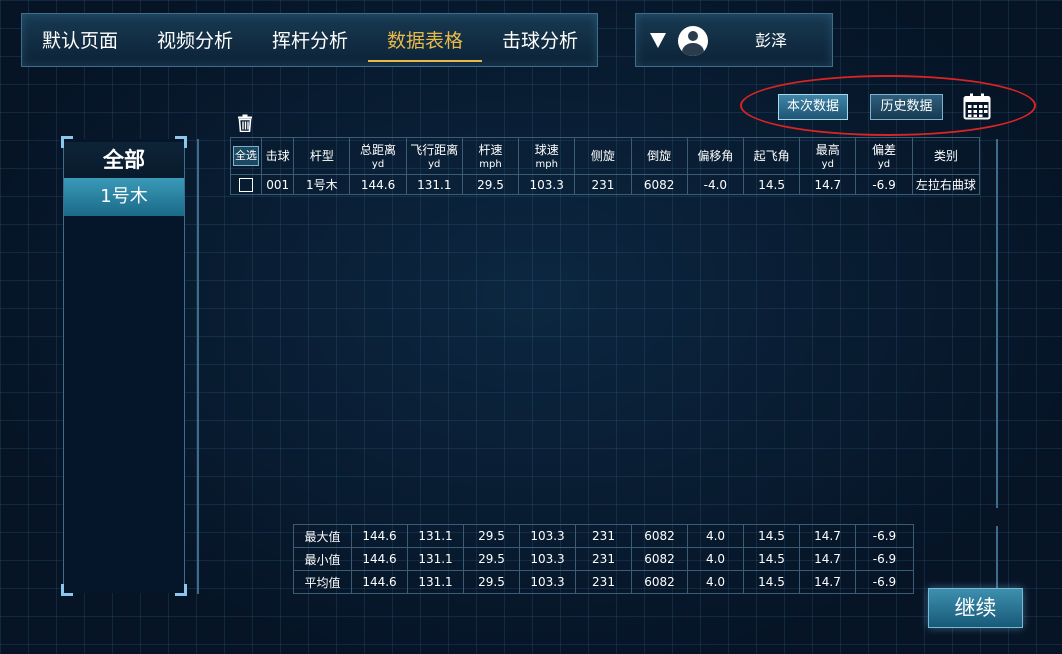 The height and width of the screenshot is (654, 1062). Describe the element at coordinates (322, 156) in the screenshot. I see `column-header: 杆型` at that location.